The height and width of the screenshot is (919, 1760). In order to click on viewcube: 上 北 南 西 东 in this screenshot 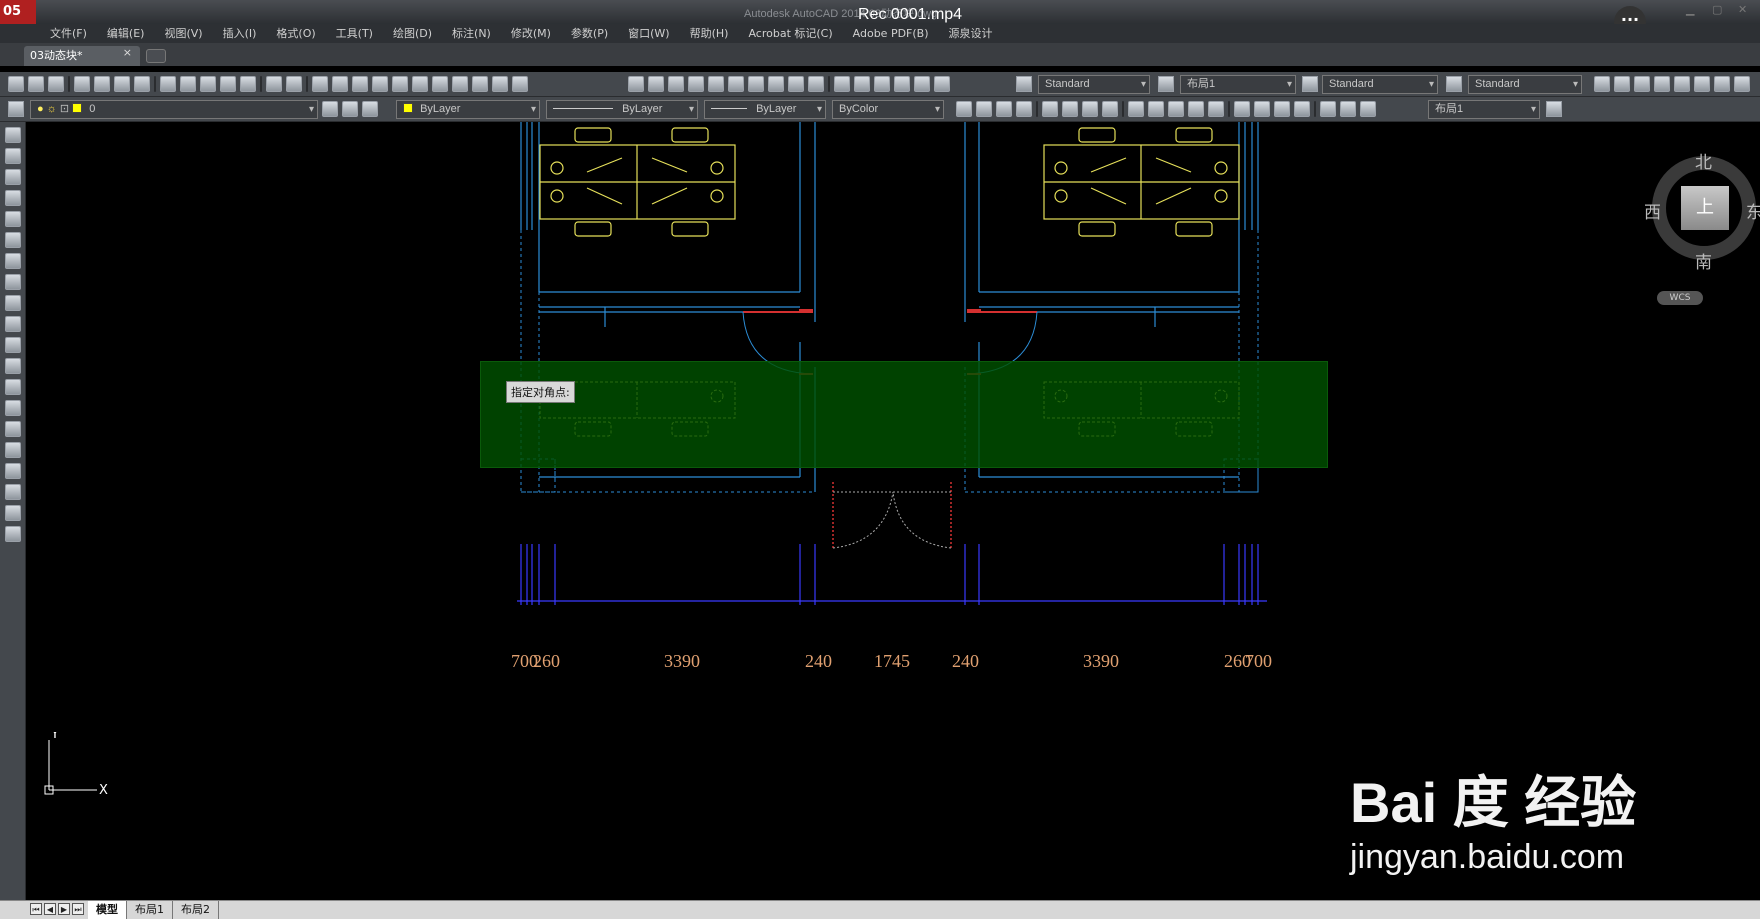, I will do `click(1702, 210)`.